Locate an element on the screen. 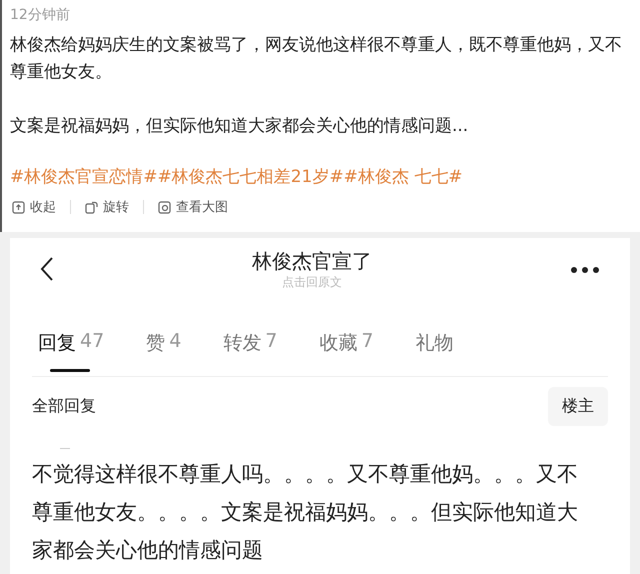 This screenshot has width=640, height=574. post-text: 林俊杰给妈妈庆生的文案被骂了，网友说他这样很不尊重人，既不尊重他妈，又不尊重他女友。 is located at coordinates (316, 59).